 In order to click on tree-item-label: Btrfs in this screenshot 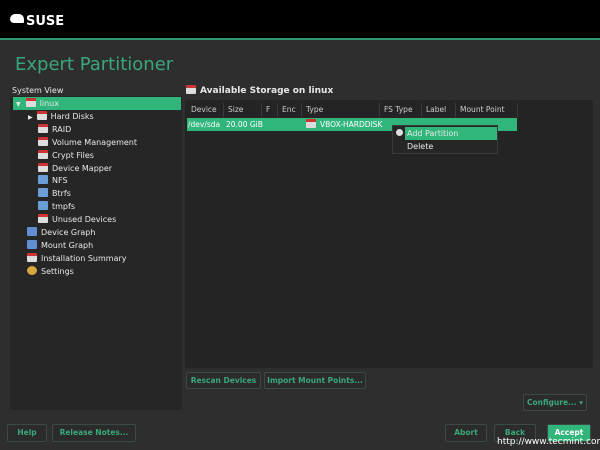, I will do `click(61, 194)`.